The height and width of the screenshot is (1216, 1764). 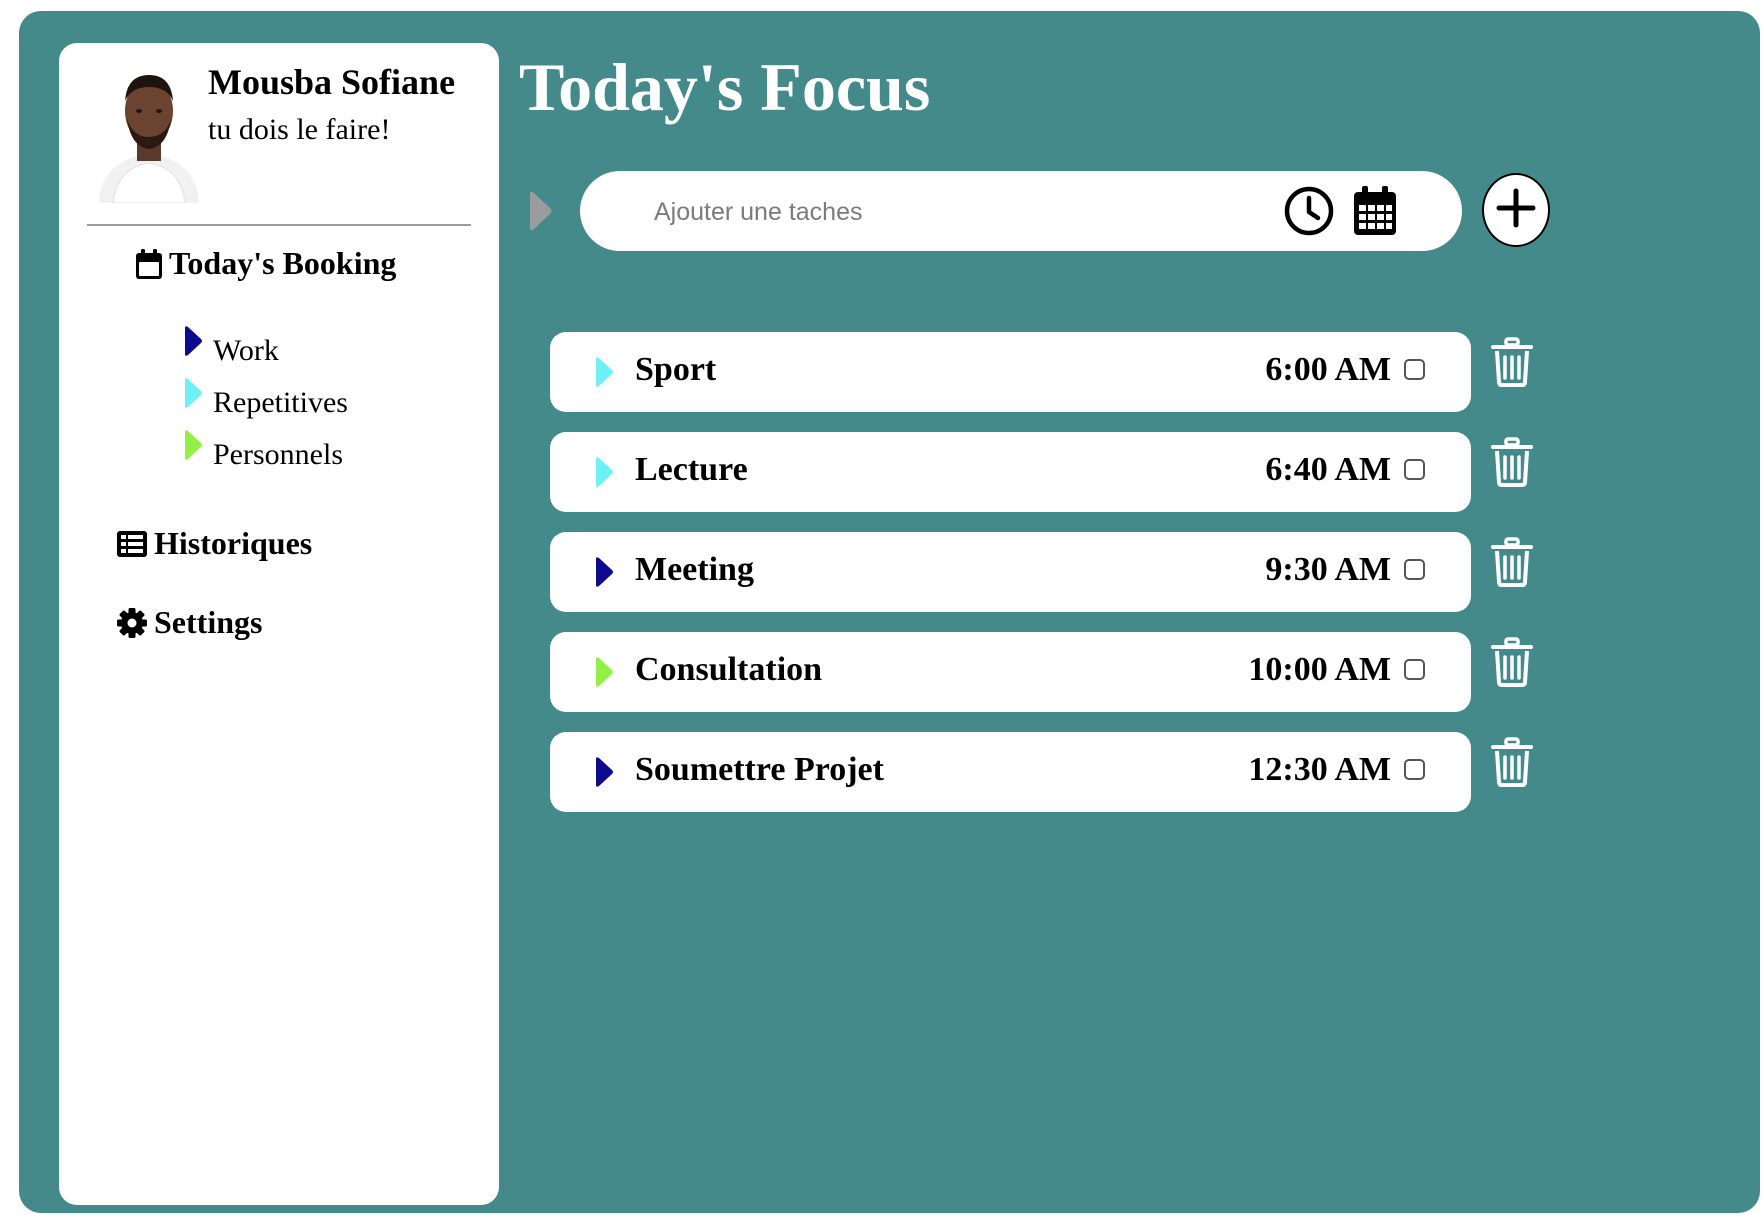 What do you see at coordinates (540, 213) in the screenshot?
I see `category-selector-icon` at bounding box center [540, 213].